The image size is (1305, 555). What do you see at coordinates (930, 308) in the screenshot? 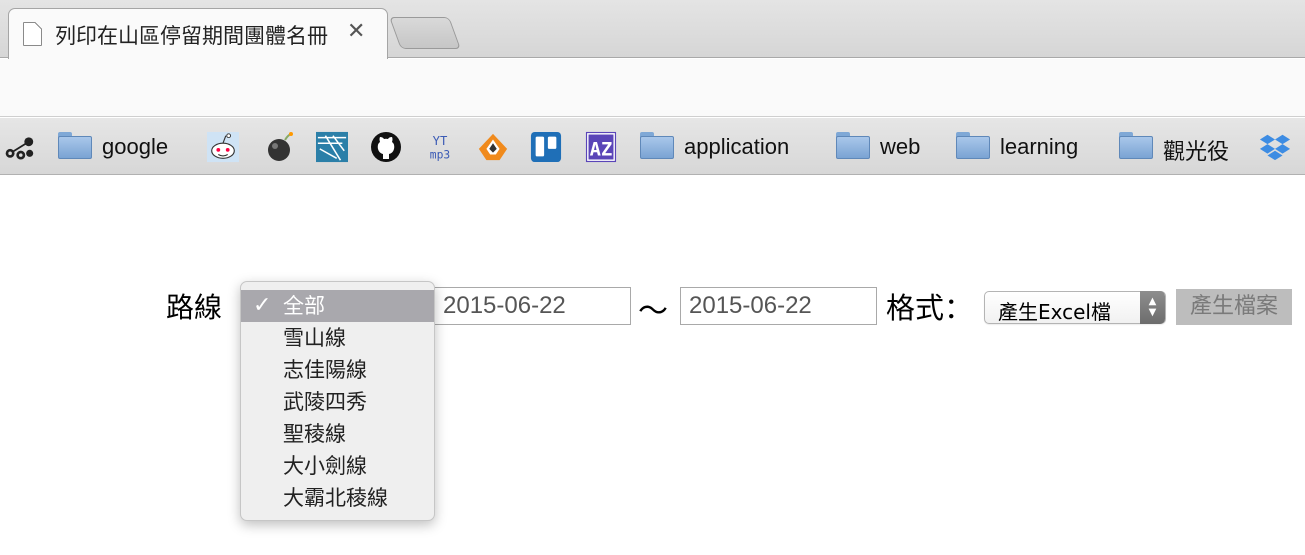
I see `format-label: 格式：` at bounding box center [930, 308].